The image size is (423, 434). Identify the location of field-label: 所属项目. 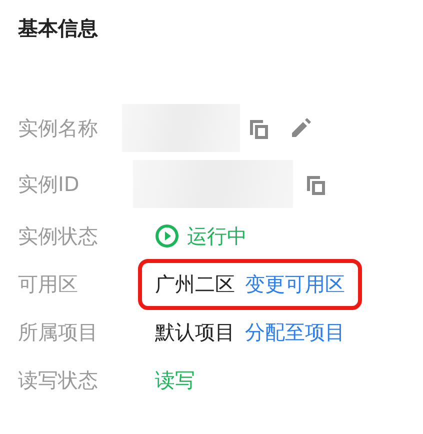
(58, 332).